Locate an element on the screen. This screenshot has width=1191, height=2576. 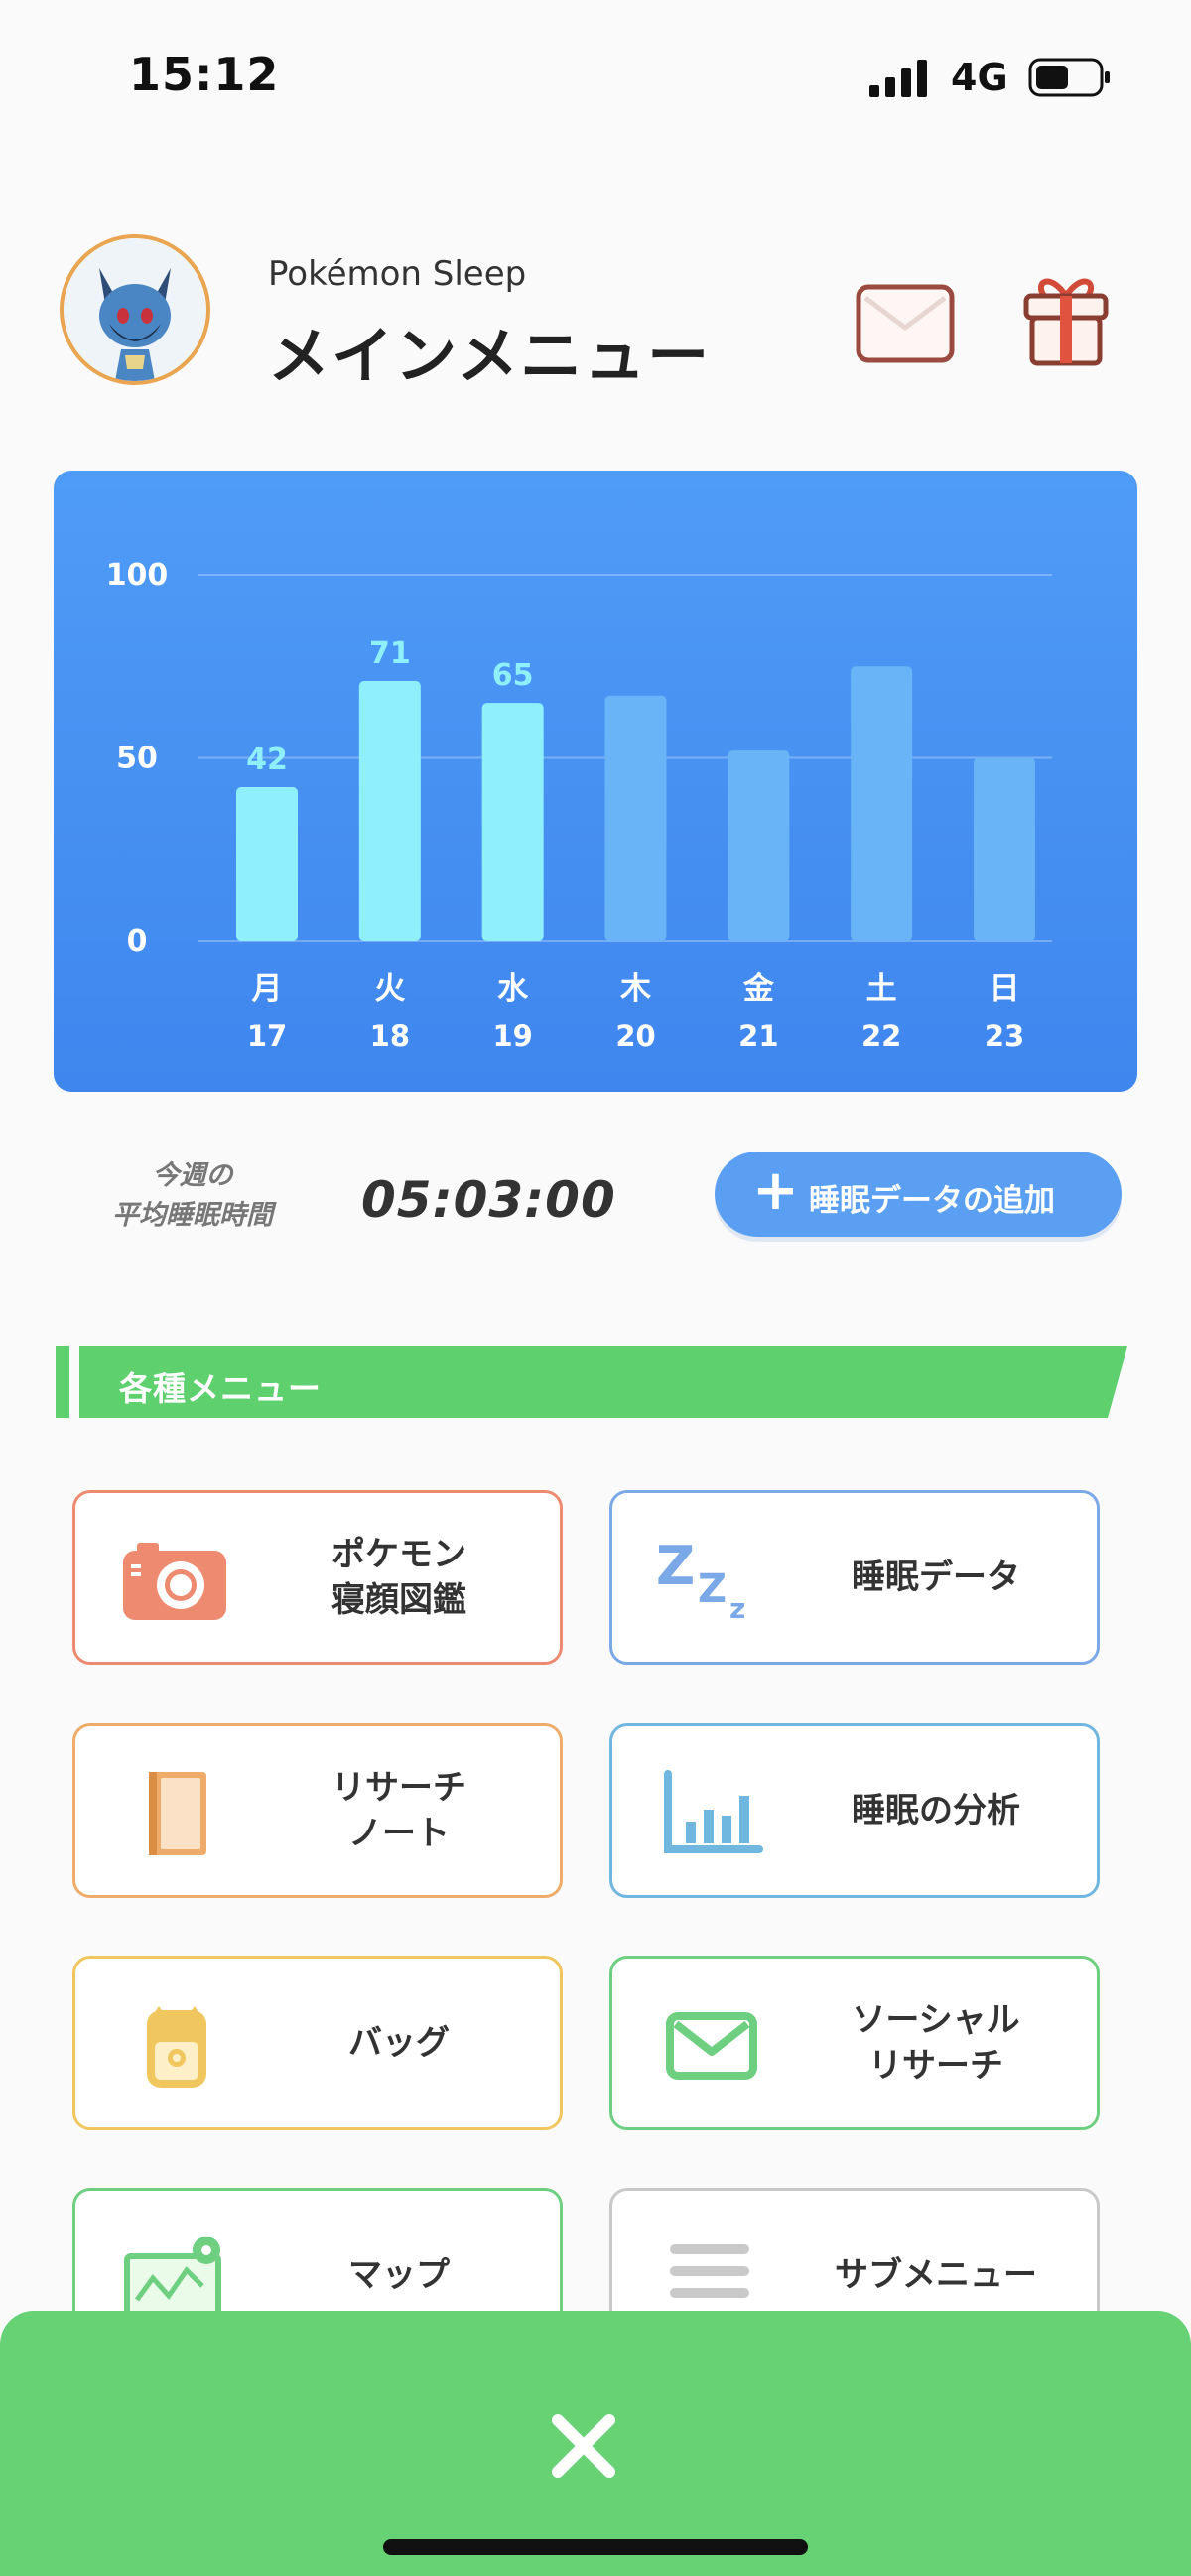
mail-icon is located at coordinates (712, 2046).